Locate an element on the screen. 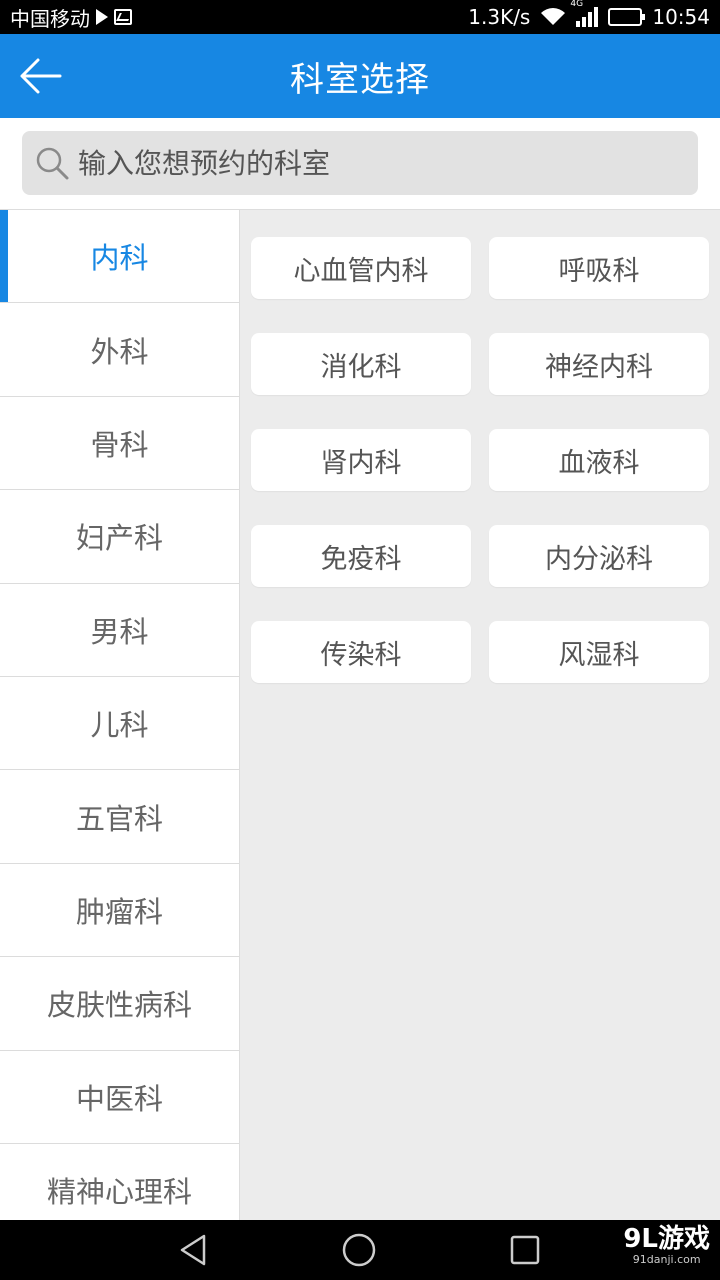  dept-card-immunology: 免疫科 is located at coordinates (361, 556).